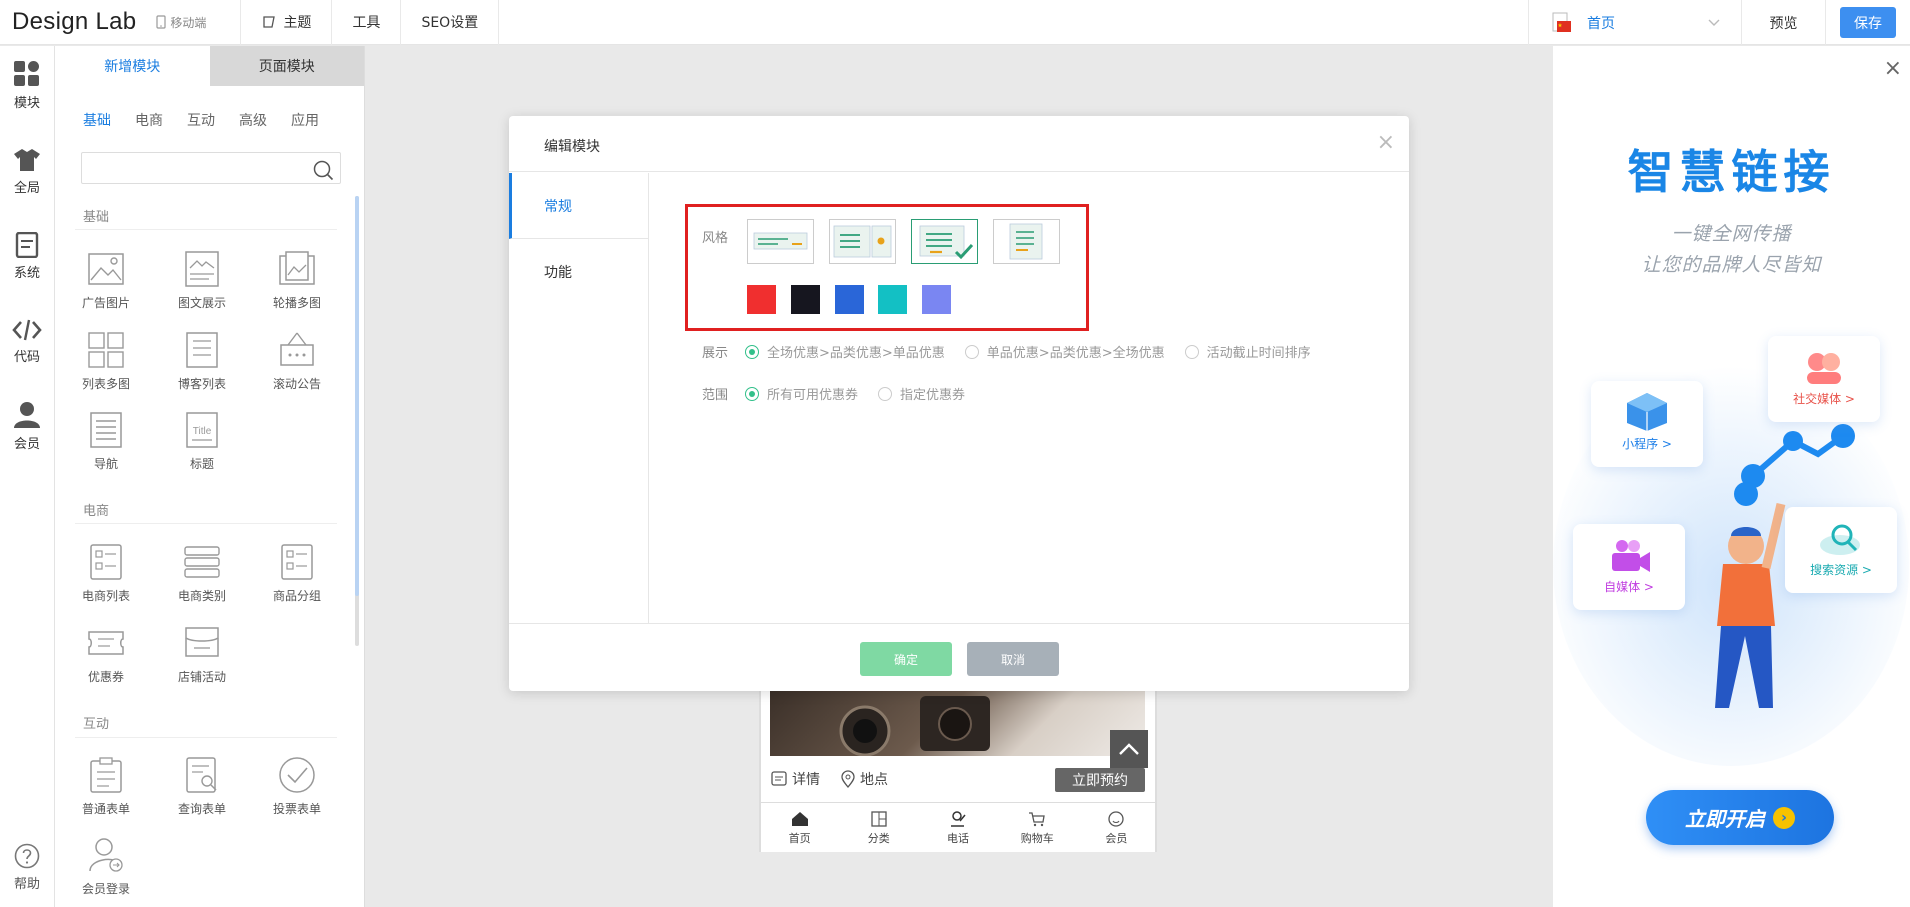  I want to click on page-language-select: 首页, so click(1634, 22).